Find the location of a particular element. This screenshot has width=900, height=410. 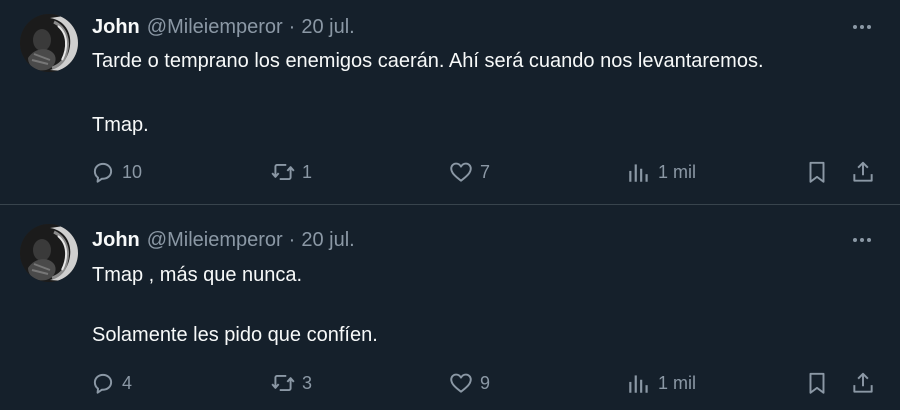

tweet-text-line: Tmap , más que nunca. is located at coordinates (197, 275).